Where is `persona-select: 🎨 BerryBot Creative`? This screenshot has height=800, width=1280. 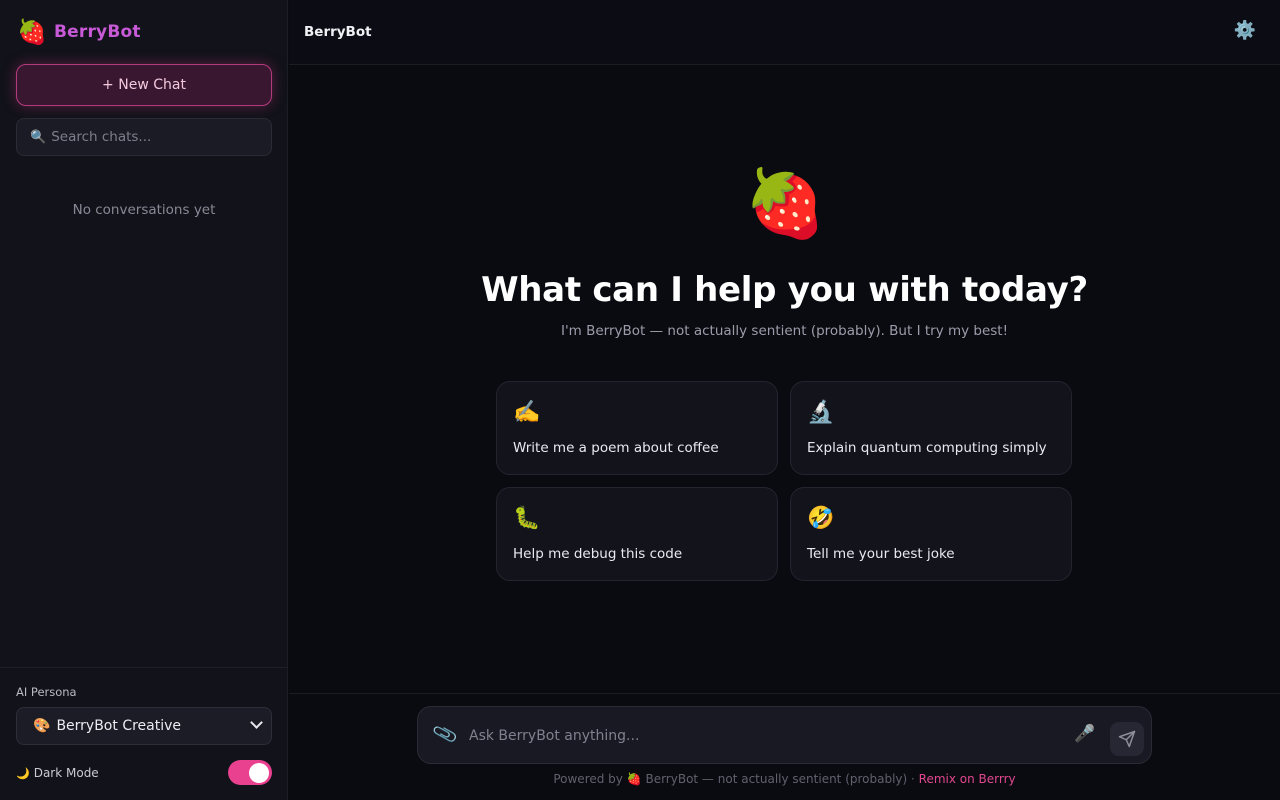 persona-select: 🎨 BerryBot Creative is located at coordinates (144, 726).